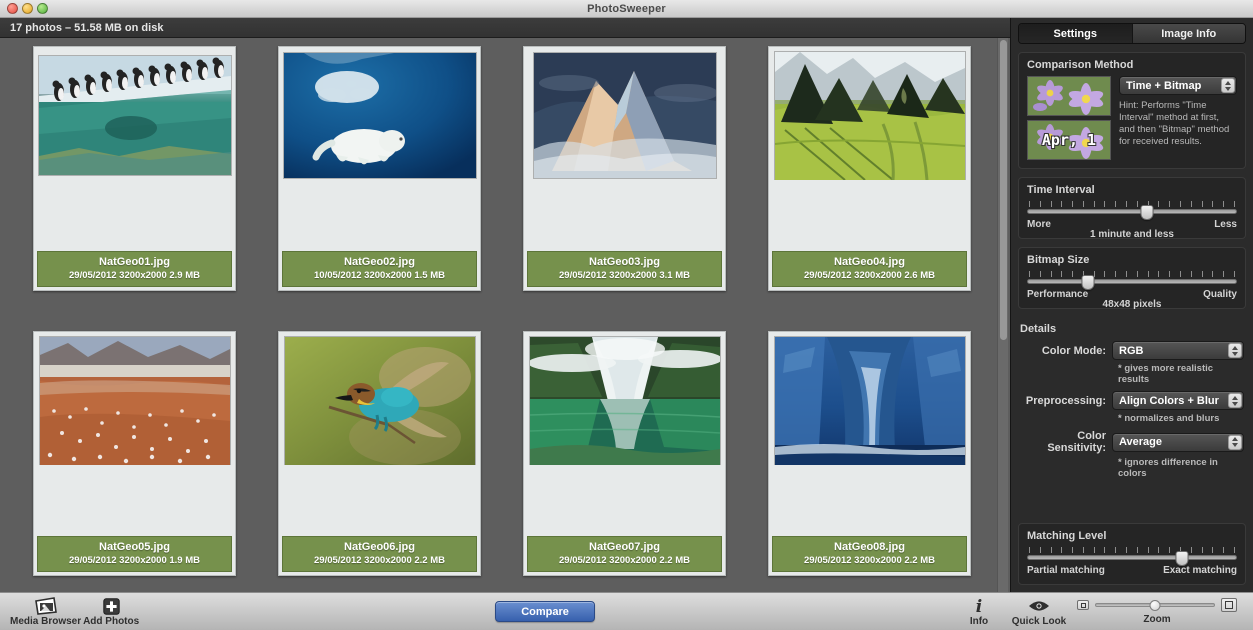 The width and height of the screenshot is (1253, 630). I want to click on photo-grid-scrollbar, so click(1002, 315).